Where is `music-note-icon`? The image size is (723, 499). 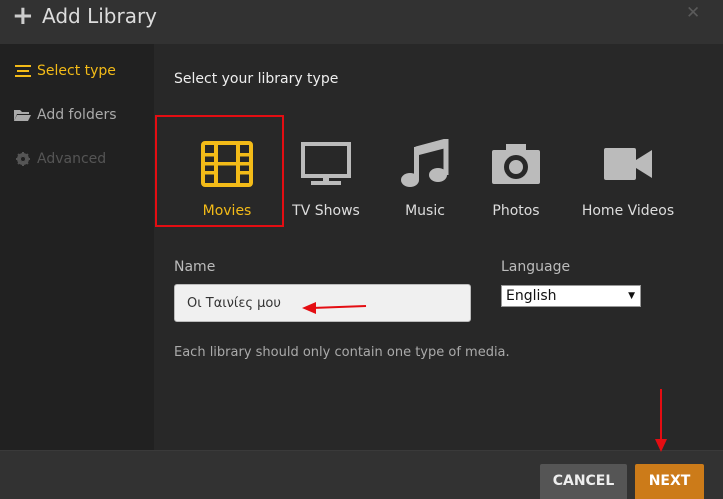 music-note-icon is located at coordinates (425, 164).